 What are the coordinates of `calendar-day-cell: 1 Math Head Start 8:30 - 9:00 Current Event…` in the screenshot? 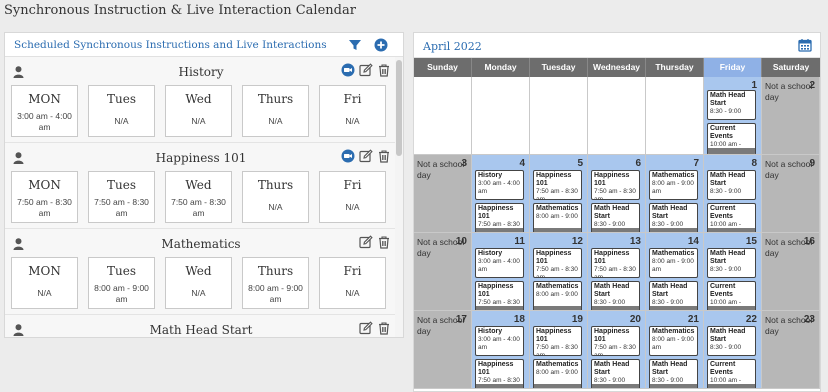 It's located at (733, 116).